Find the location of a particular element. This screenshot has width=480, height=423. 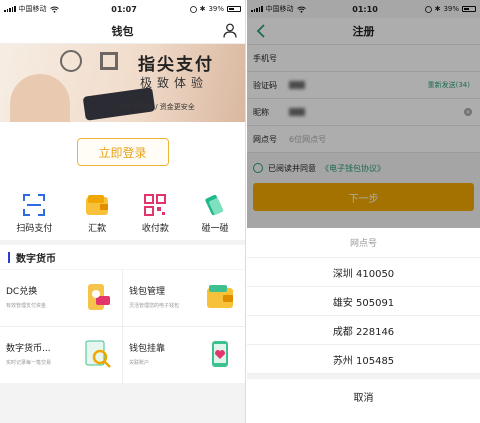

quick-action-receive-pay: 收付款 is located at coordinates (155, 213).